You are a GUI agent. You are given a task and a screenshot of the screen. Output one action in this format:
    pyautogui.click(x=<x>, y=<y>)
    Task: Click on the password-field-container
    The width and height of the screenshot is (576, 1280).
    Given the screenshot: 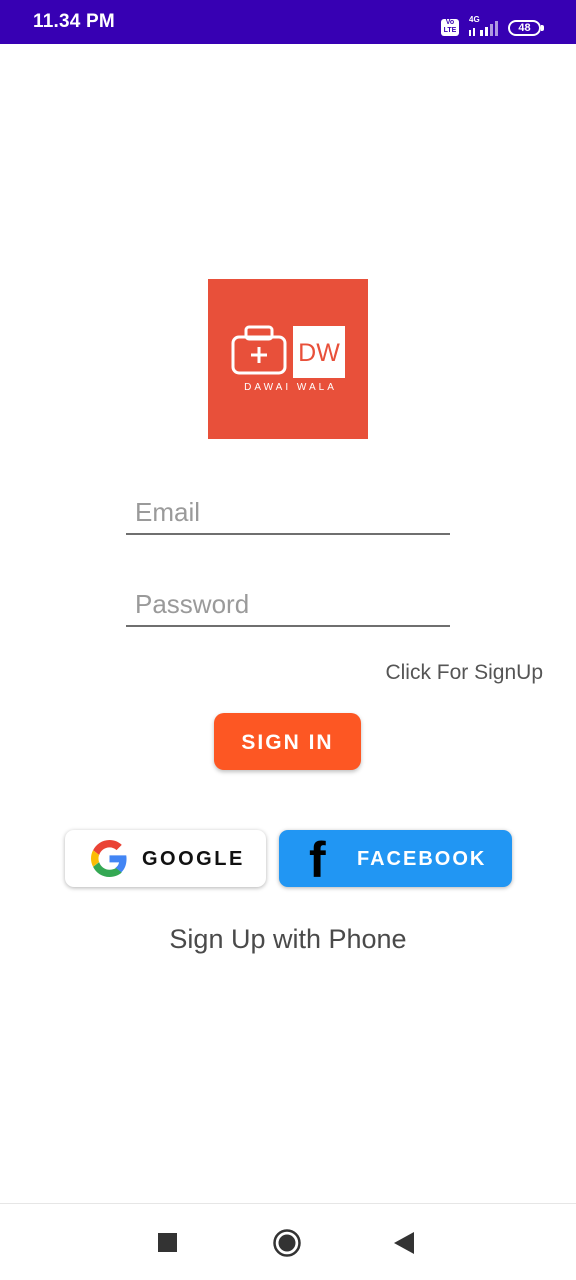 What is the action you would take?
    pyautogui.click(x=288, y=605)
    